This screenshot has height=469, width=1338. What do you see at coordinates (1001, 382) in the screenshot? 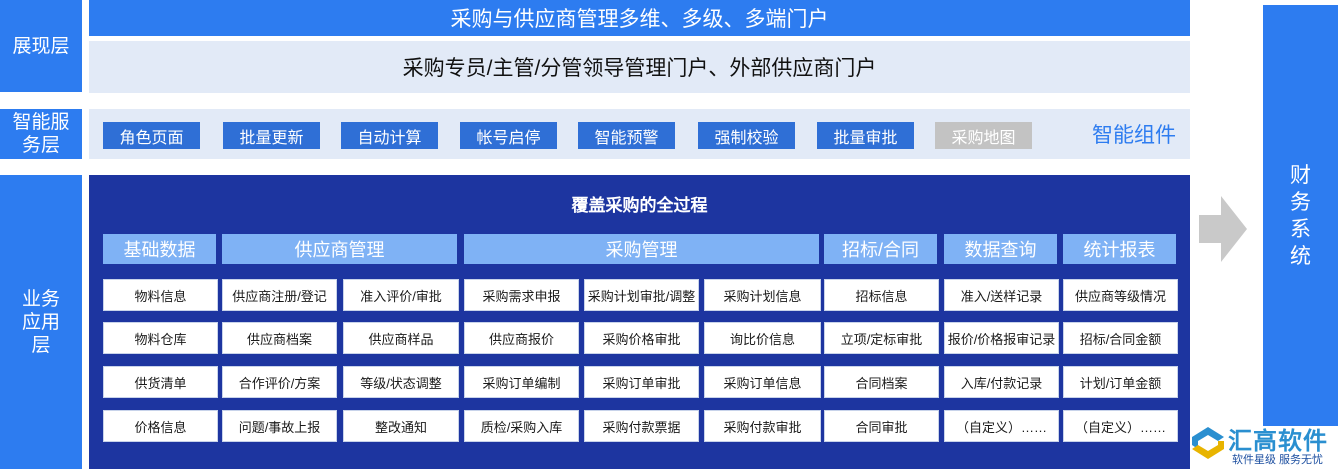
I see `process-cell: 入库/付款记录` at bounding box center [1001, 382].